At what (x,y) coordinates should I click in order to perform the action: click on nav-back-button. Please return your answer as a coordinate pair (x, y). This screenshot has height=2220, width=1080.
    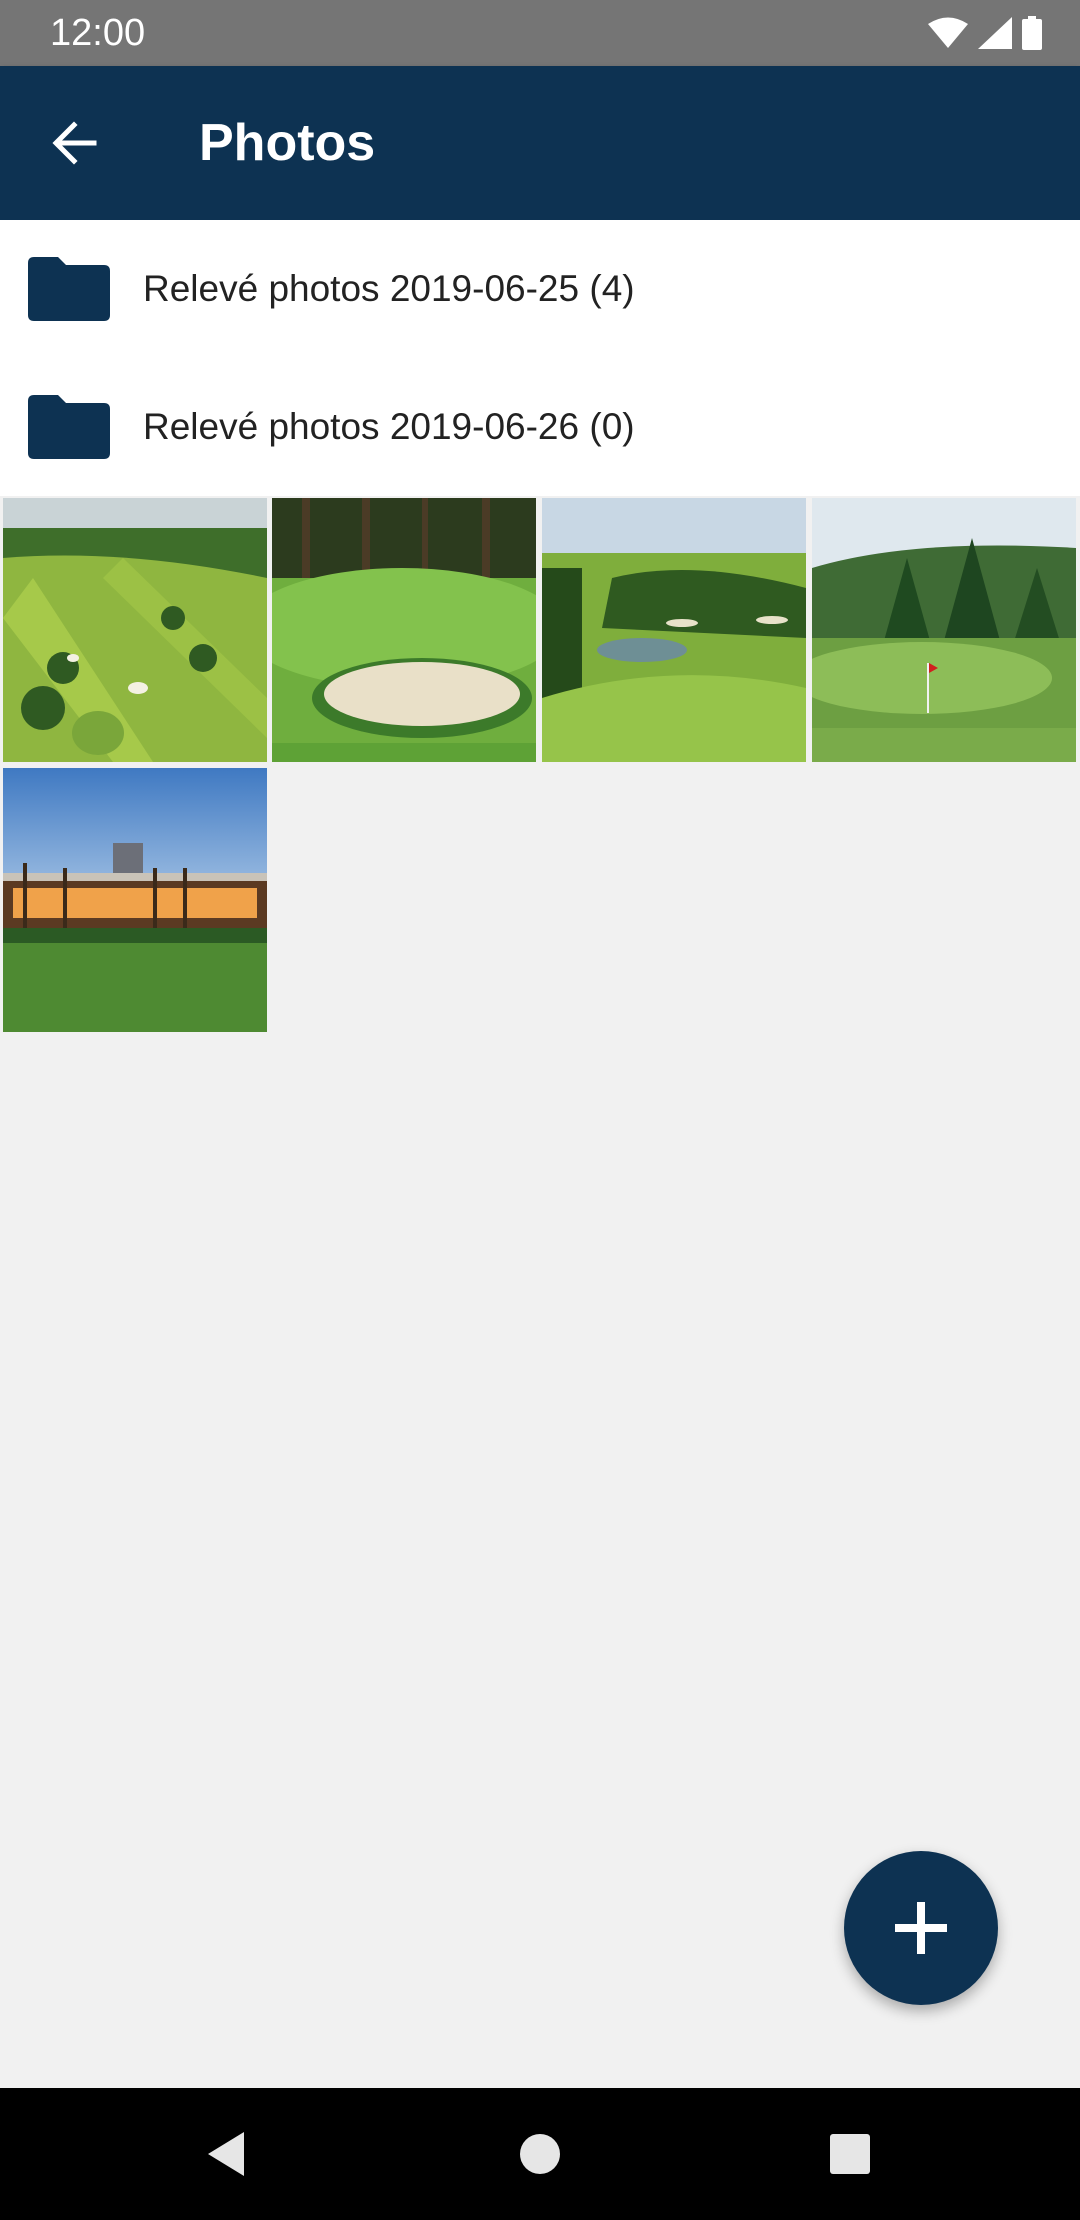
    Looking at the image, I should click on (226, 2154).